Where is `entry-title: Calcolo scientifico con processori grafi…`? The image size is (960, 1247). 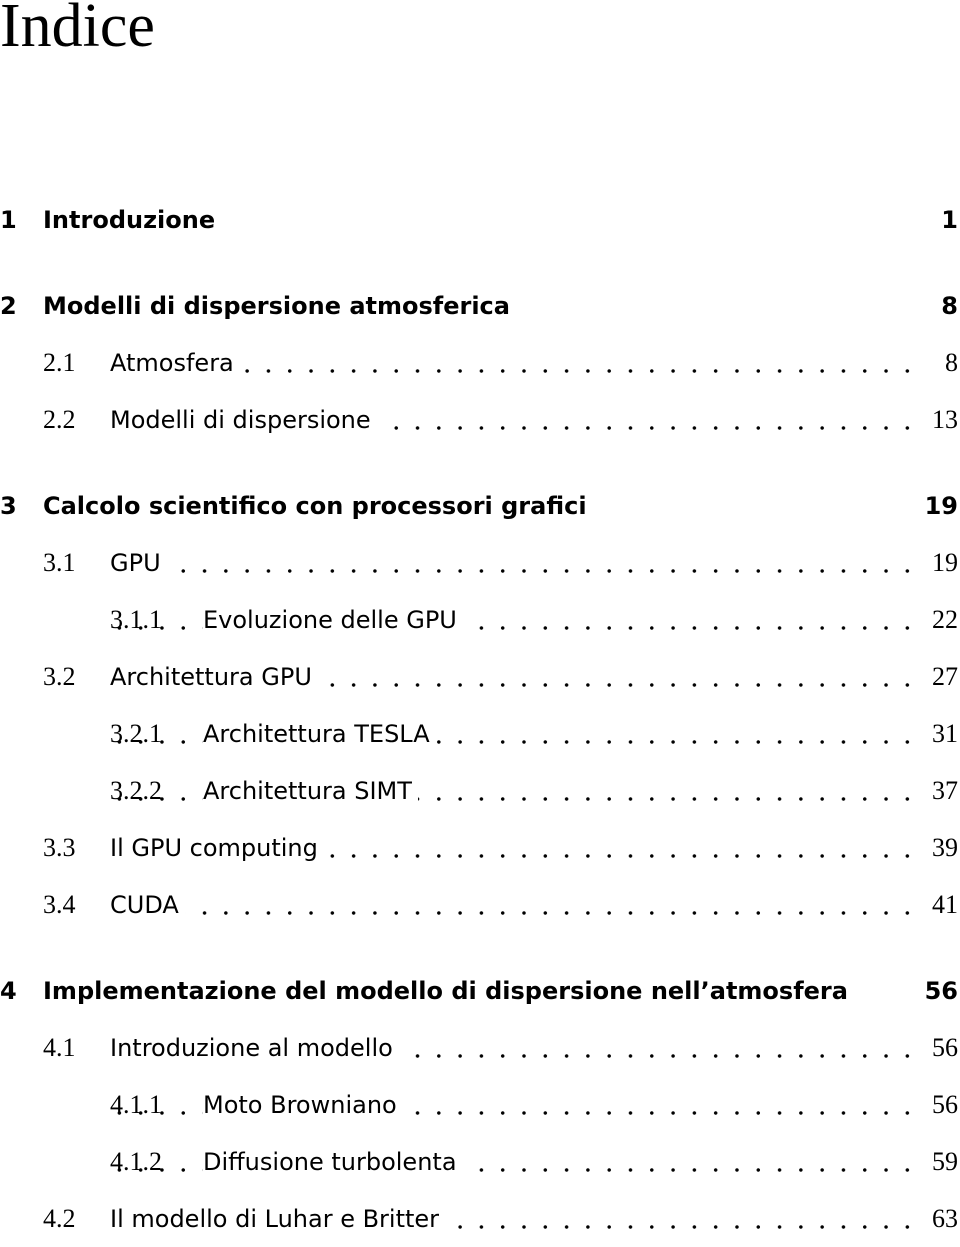
entry-title: Calcolo scientifico con processori grafi… is located at coordinates (318, 505).